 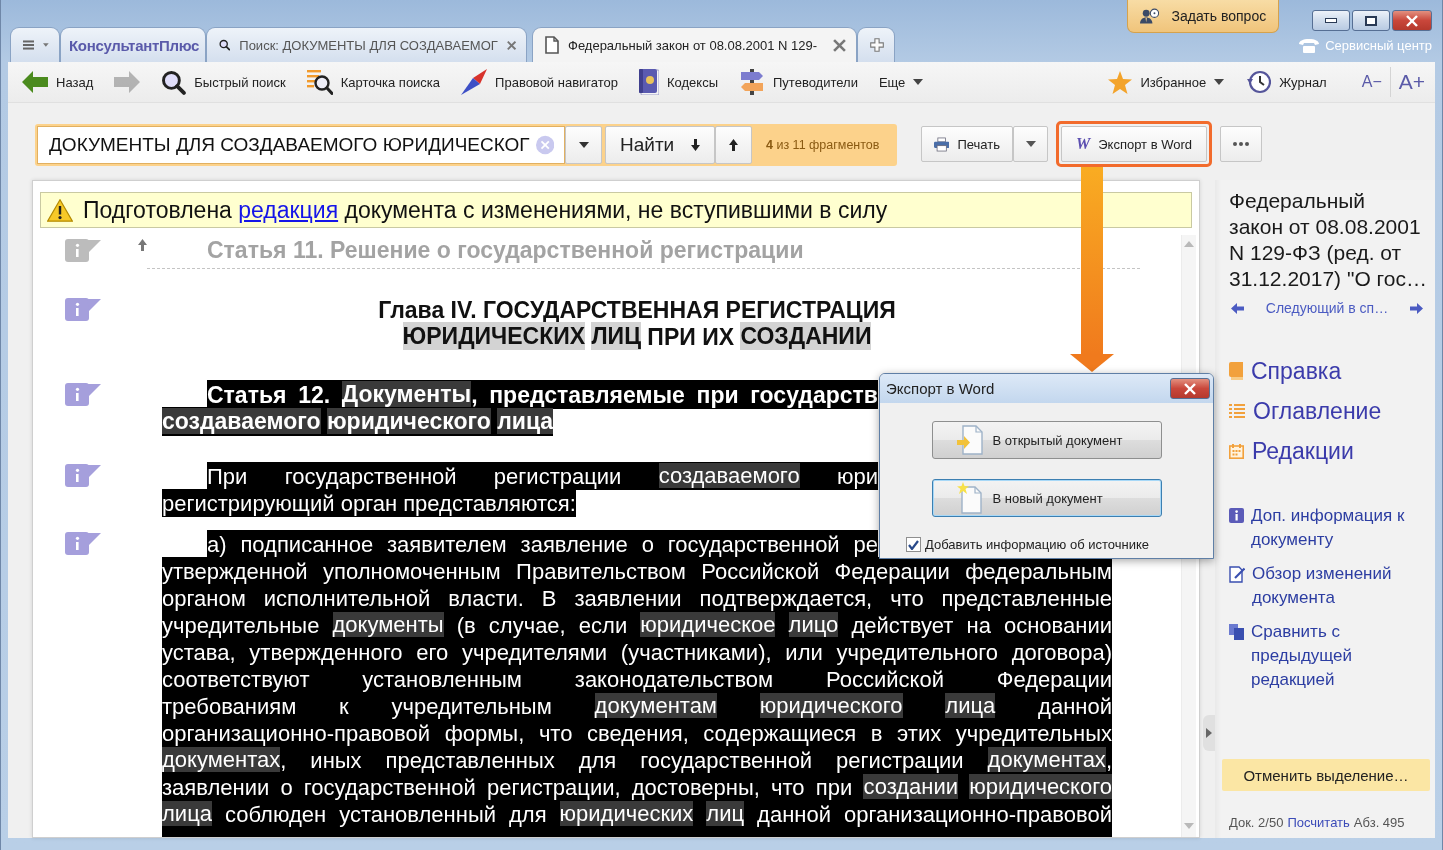 I want to click on scroll-up-icon, so click(x=1189, y=244).